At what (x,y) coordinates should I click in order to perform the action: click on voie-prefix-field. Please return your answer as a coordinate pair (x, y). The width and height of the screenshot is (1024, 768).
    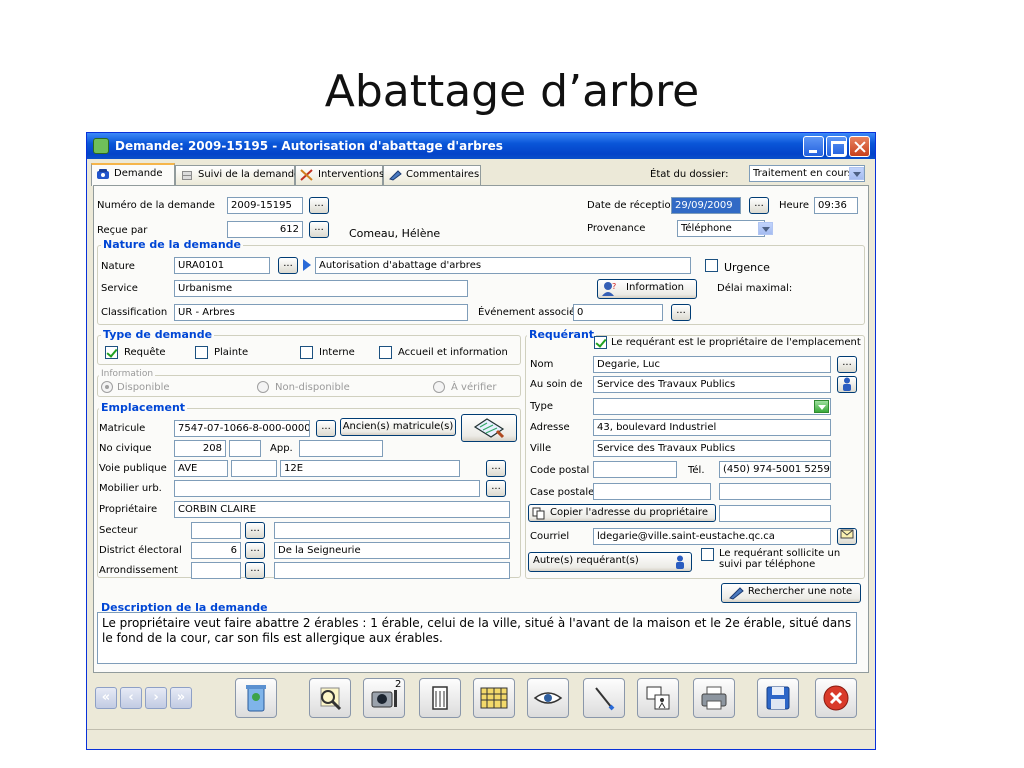
    Looking at the image, I should click on (254, 468).